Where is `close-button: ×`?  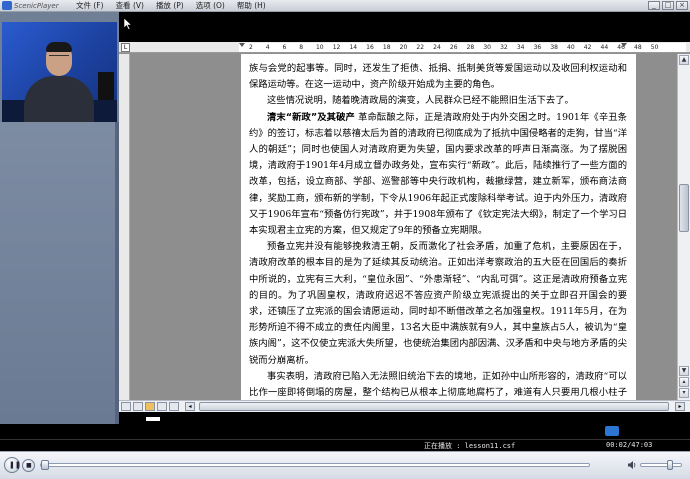
close-button: × is located at coordinates (682, 5).